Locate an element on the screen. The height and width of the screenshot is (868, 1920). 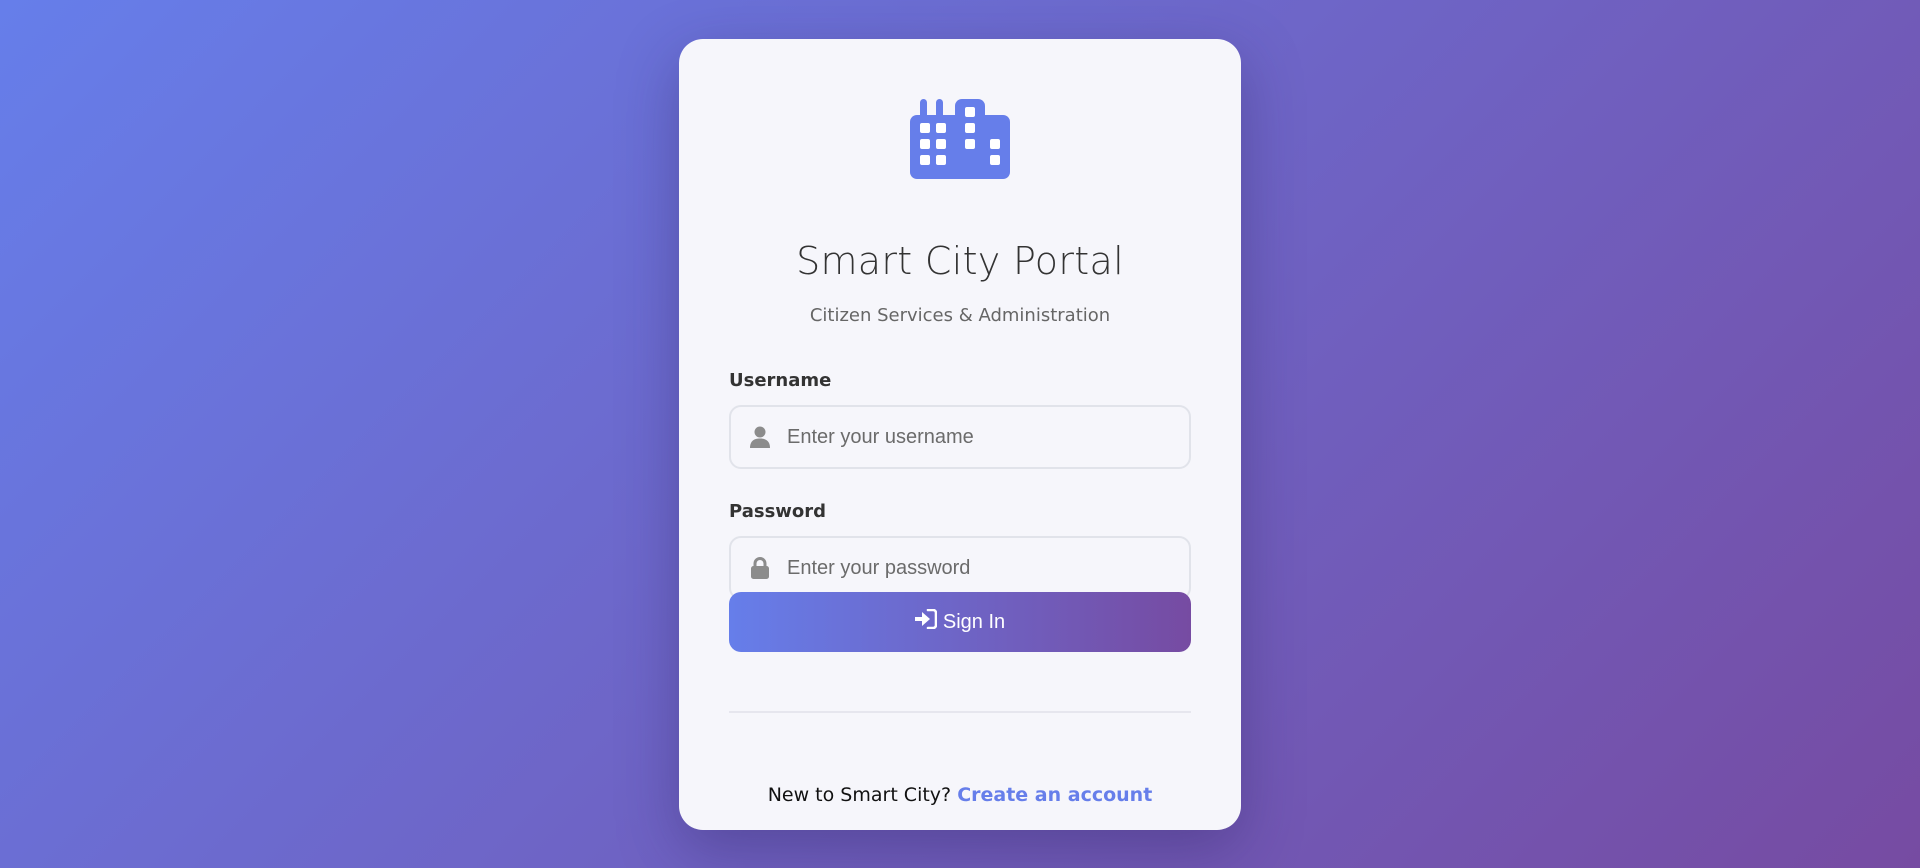
page-title: Smart City Portal is located at coordinates (960, 261).